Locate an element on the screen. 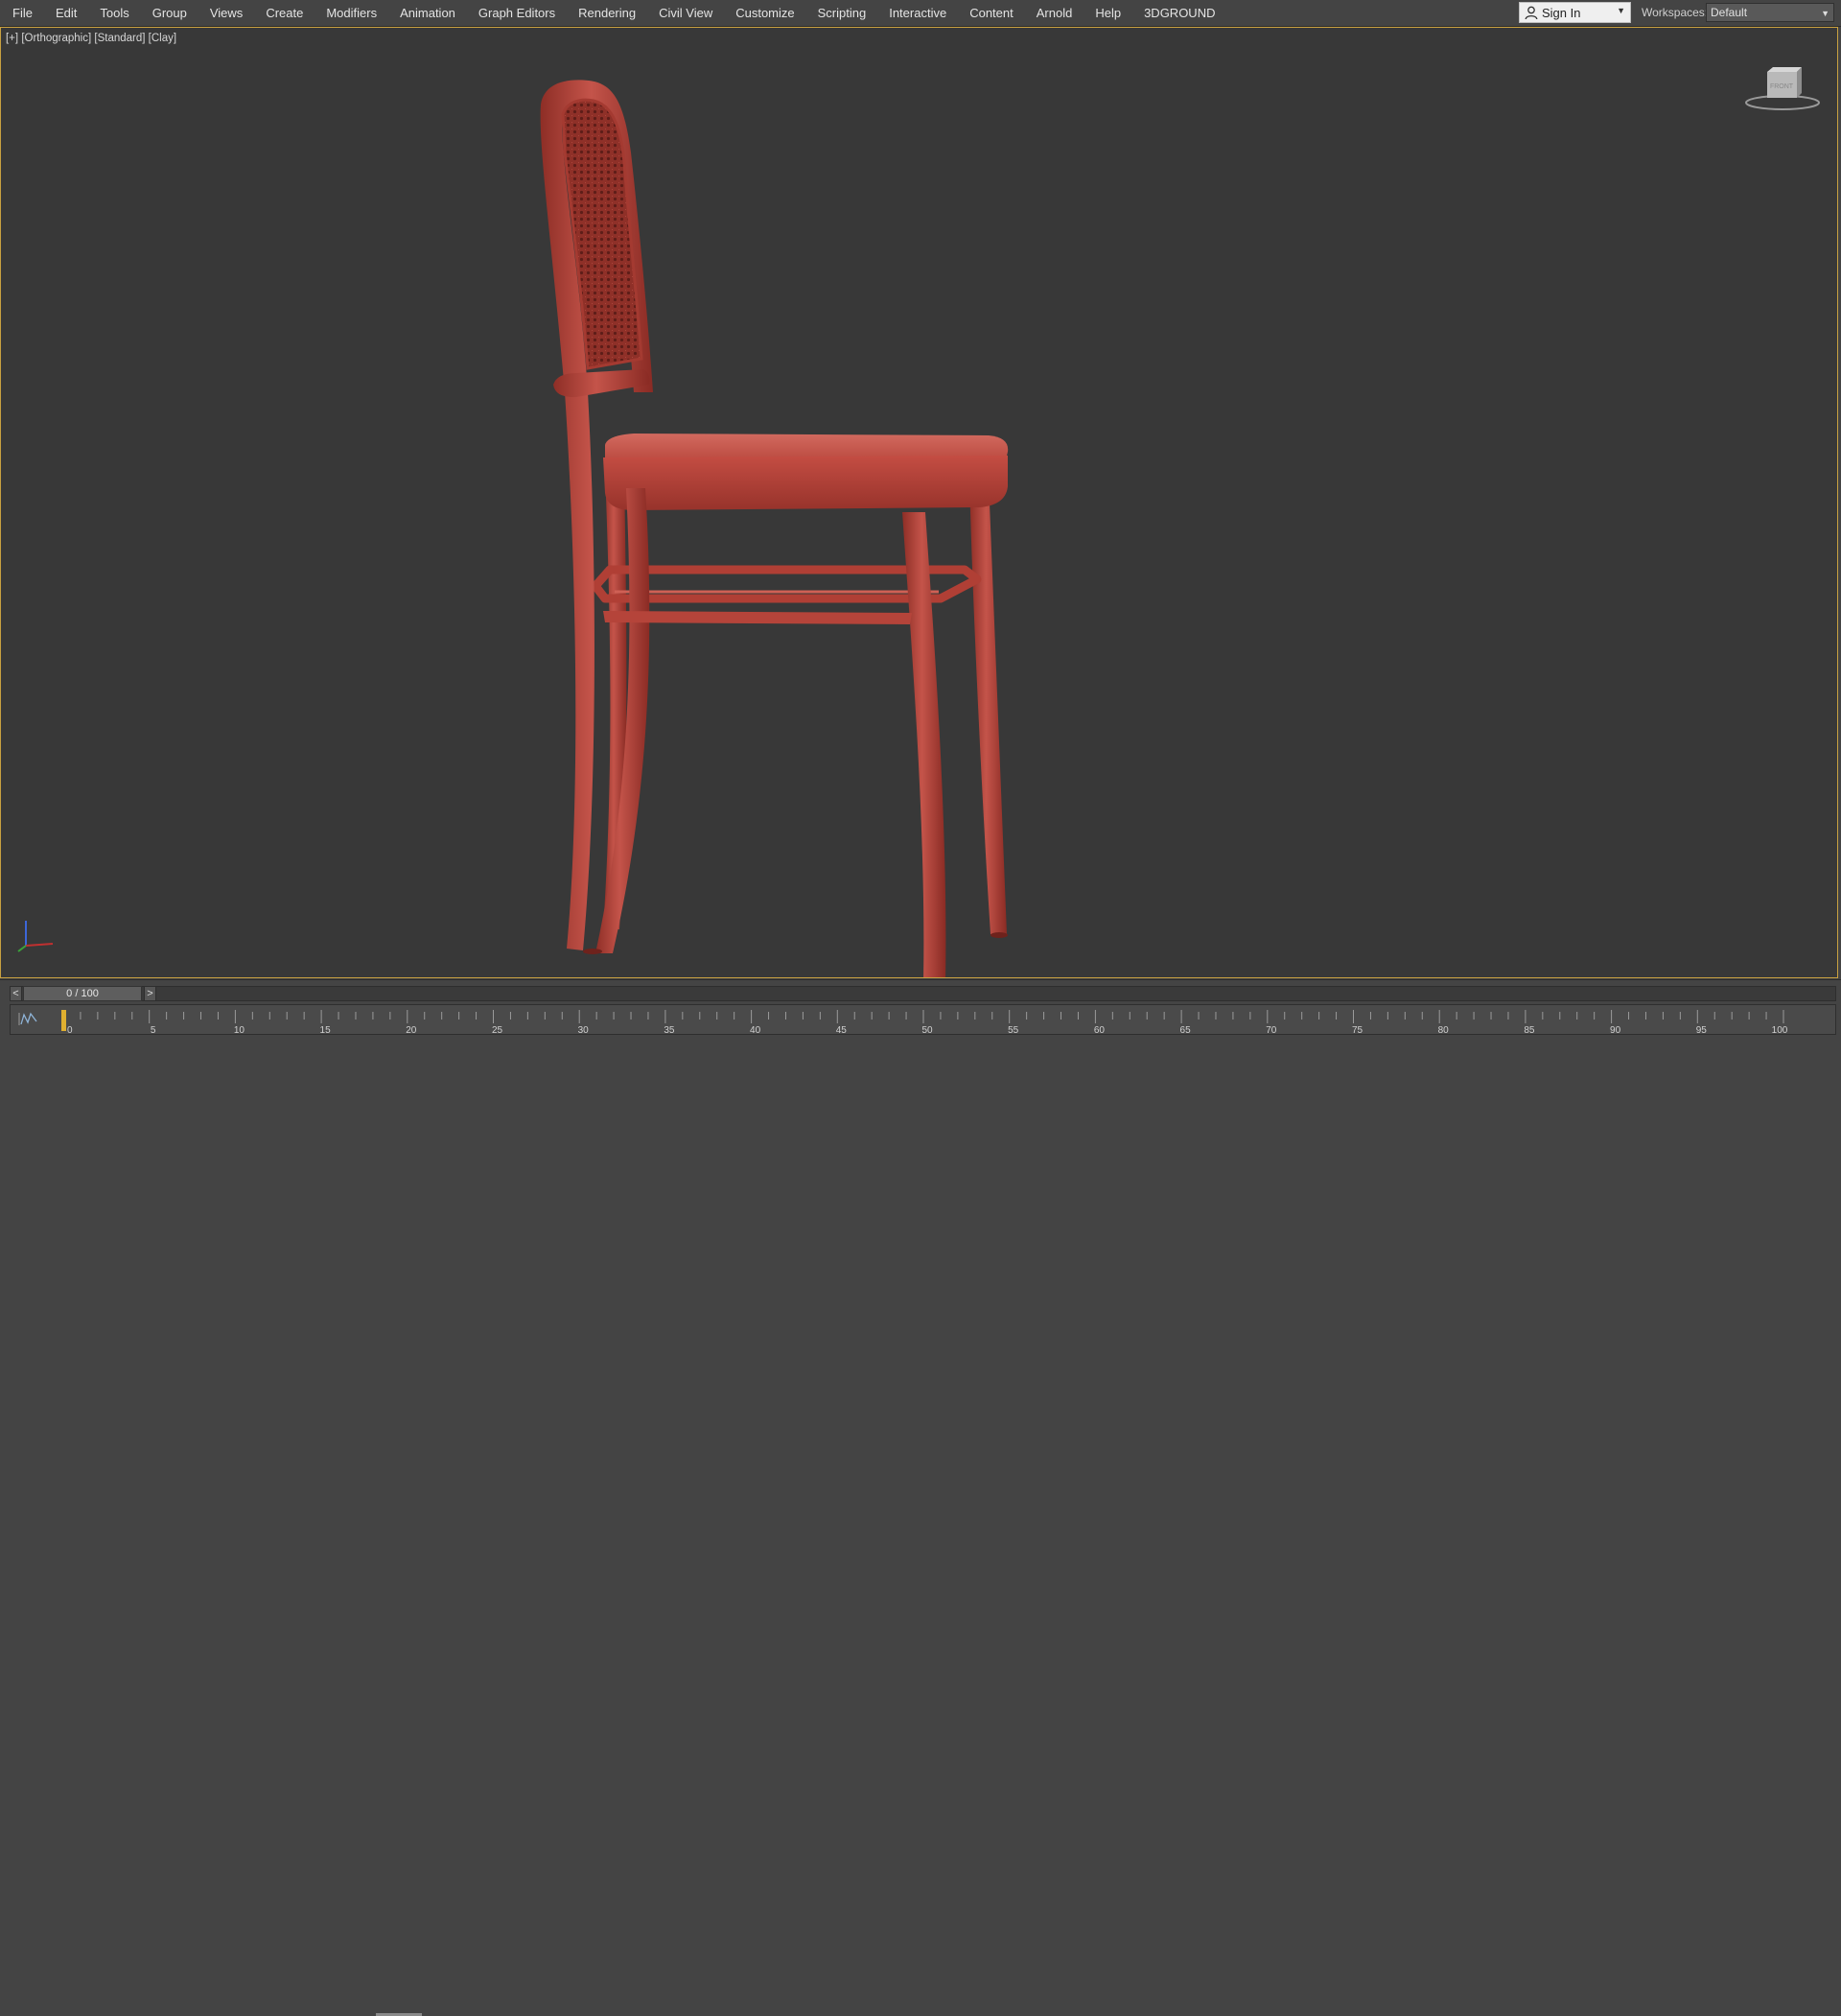 The height and width of the screenshot is (2016, 1841). axis-tripod-icon is located at coordinates (35, 936).